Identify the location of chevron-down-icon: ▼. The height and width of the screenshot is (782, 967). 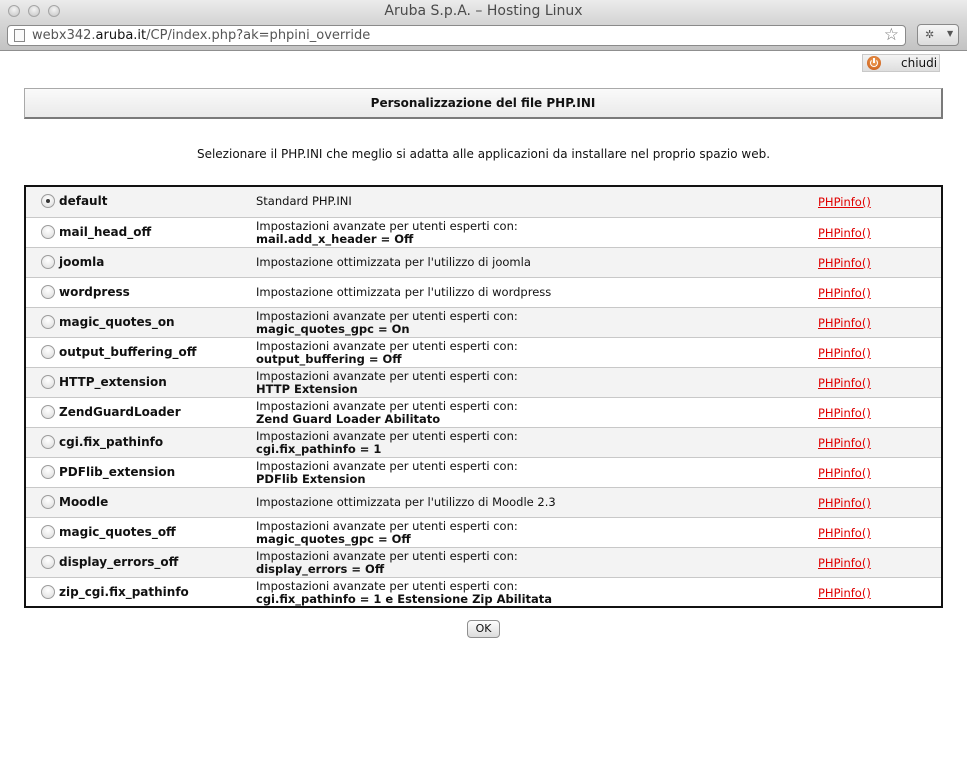
(950, 33).